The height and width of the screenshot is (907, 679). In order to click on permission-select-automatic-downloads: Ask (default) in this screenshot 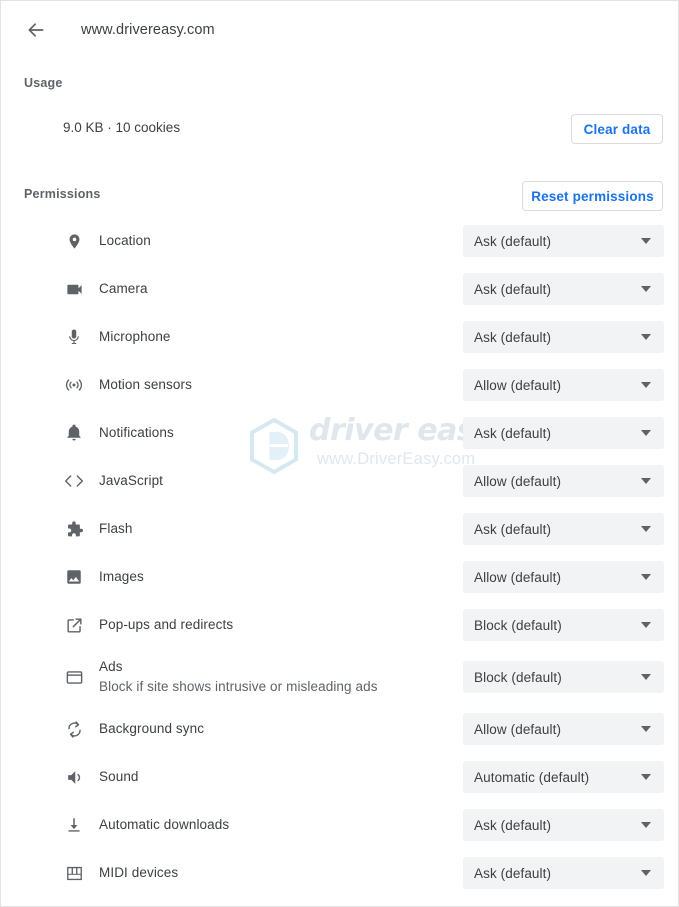, I will do `click(563, 825)`.